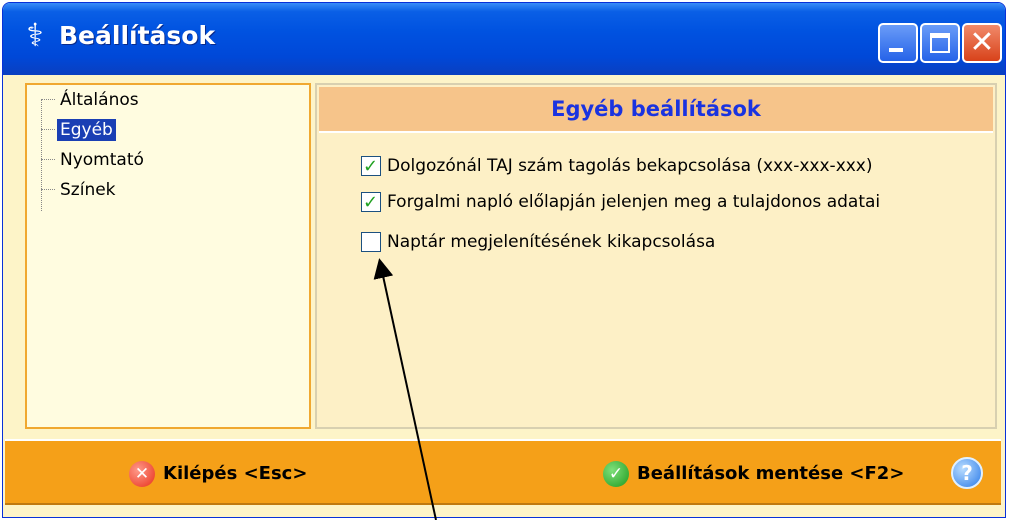 Image resolution: width=1009 pixels, height=520 pixels. Describe the element at coordinates (137, 35) in the screenshot. I see `window-title: Beállítások` at that location.